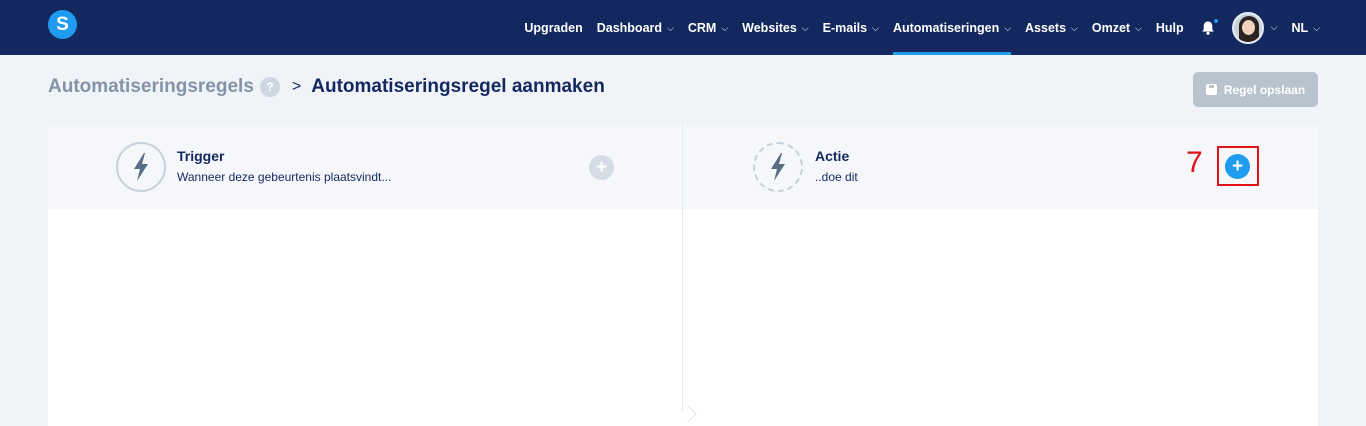 This screenshot has height=426, width=1366. Describe the element at coordinates (708, 27) in the screenshot. I see `nav-item-crm: CRM ⌵` at that location.